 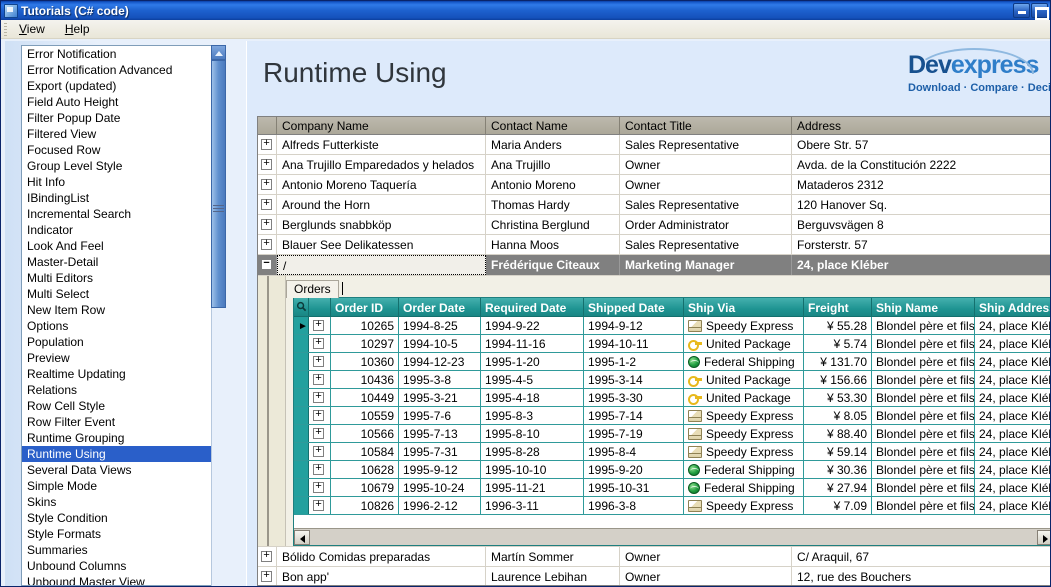 What do you see at coordinates (838, 433) in the screenshot?
I see `cell-freight: ¥ 88.40` at bounding box center [838, 433].